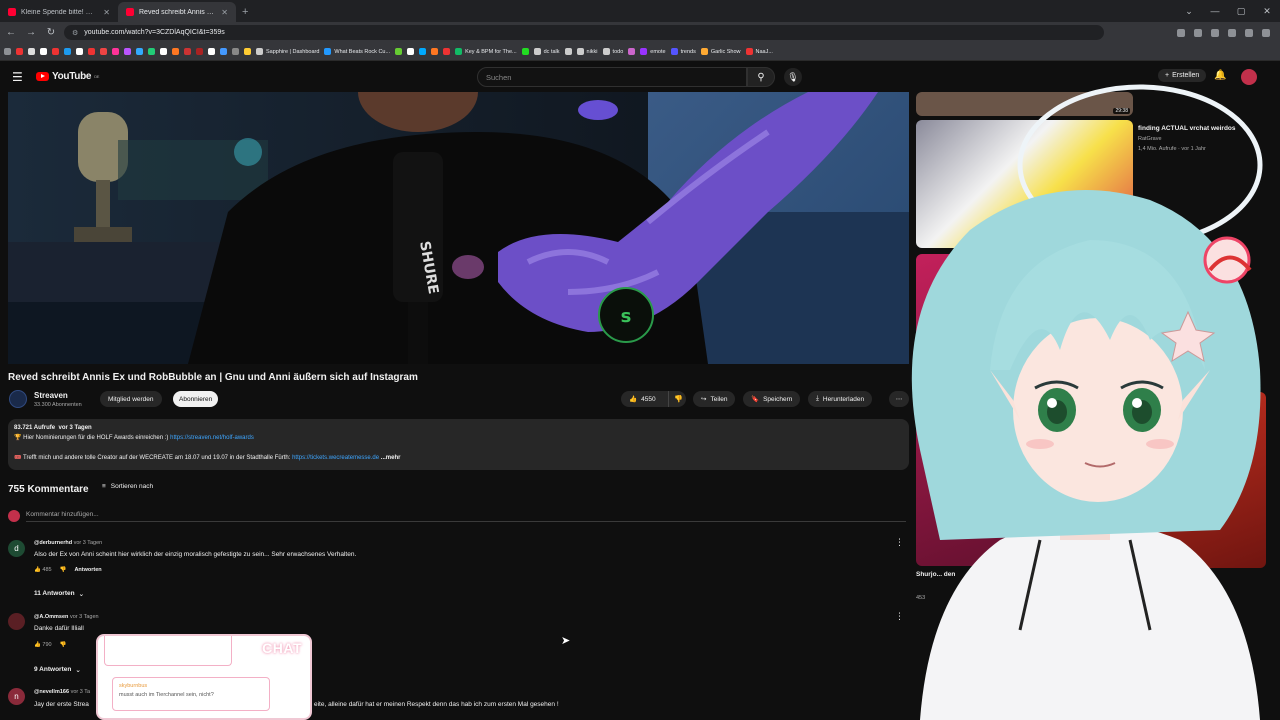 The width and height of the screenshot is (1280, 720). I want to click on video-thumbnail: 29:38, so click(1024, 104).